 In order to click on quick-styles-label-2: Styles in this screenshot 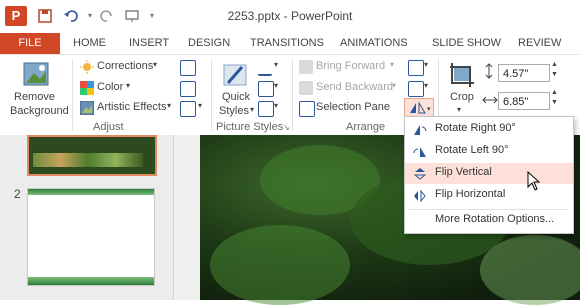, I will do `click(234, 111)`.